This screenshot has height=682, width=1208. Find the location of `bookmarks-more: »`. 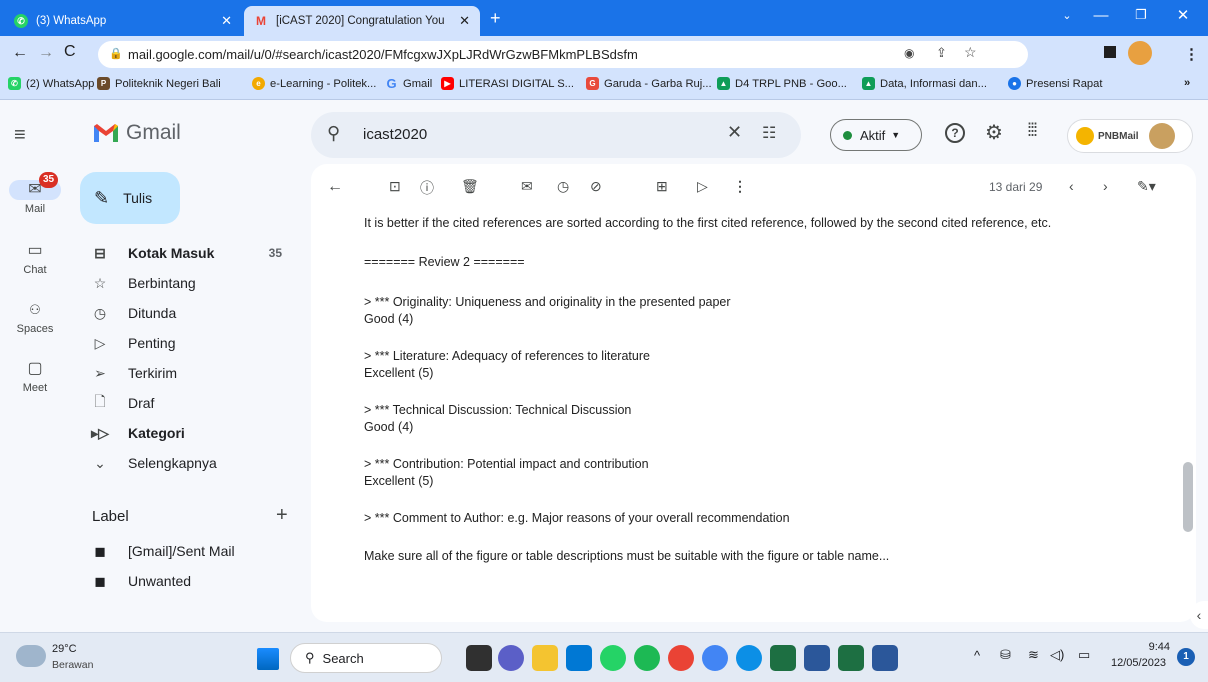

bookmarks-more: » is located at coordinates (1187, 83).